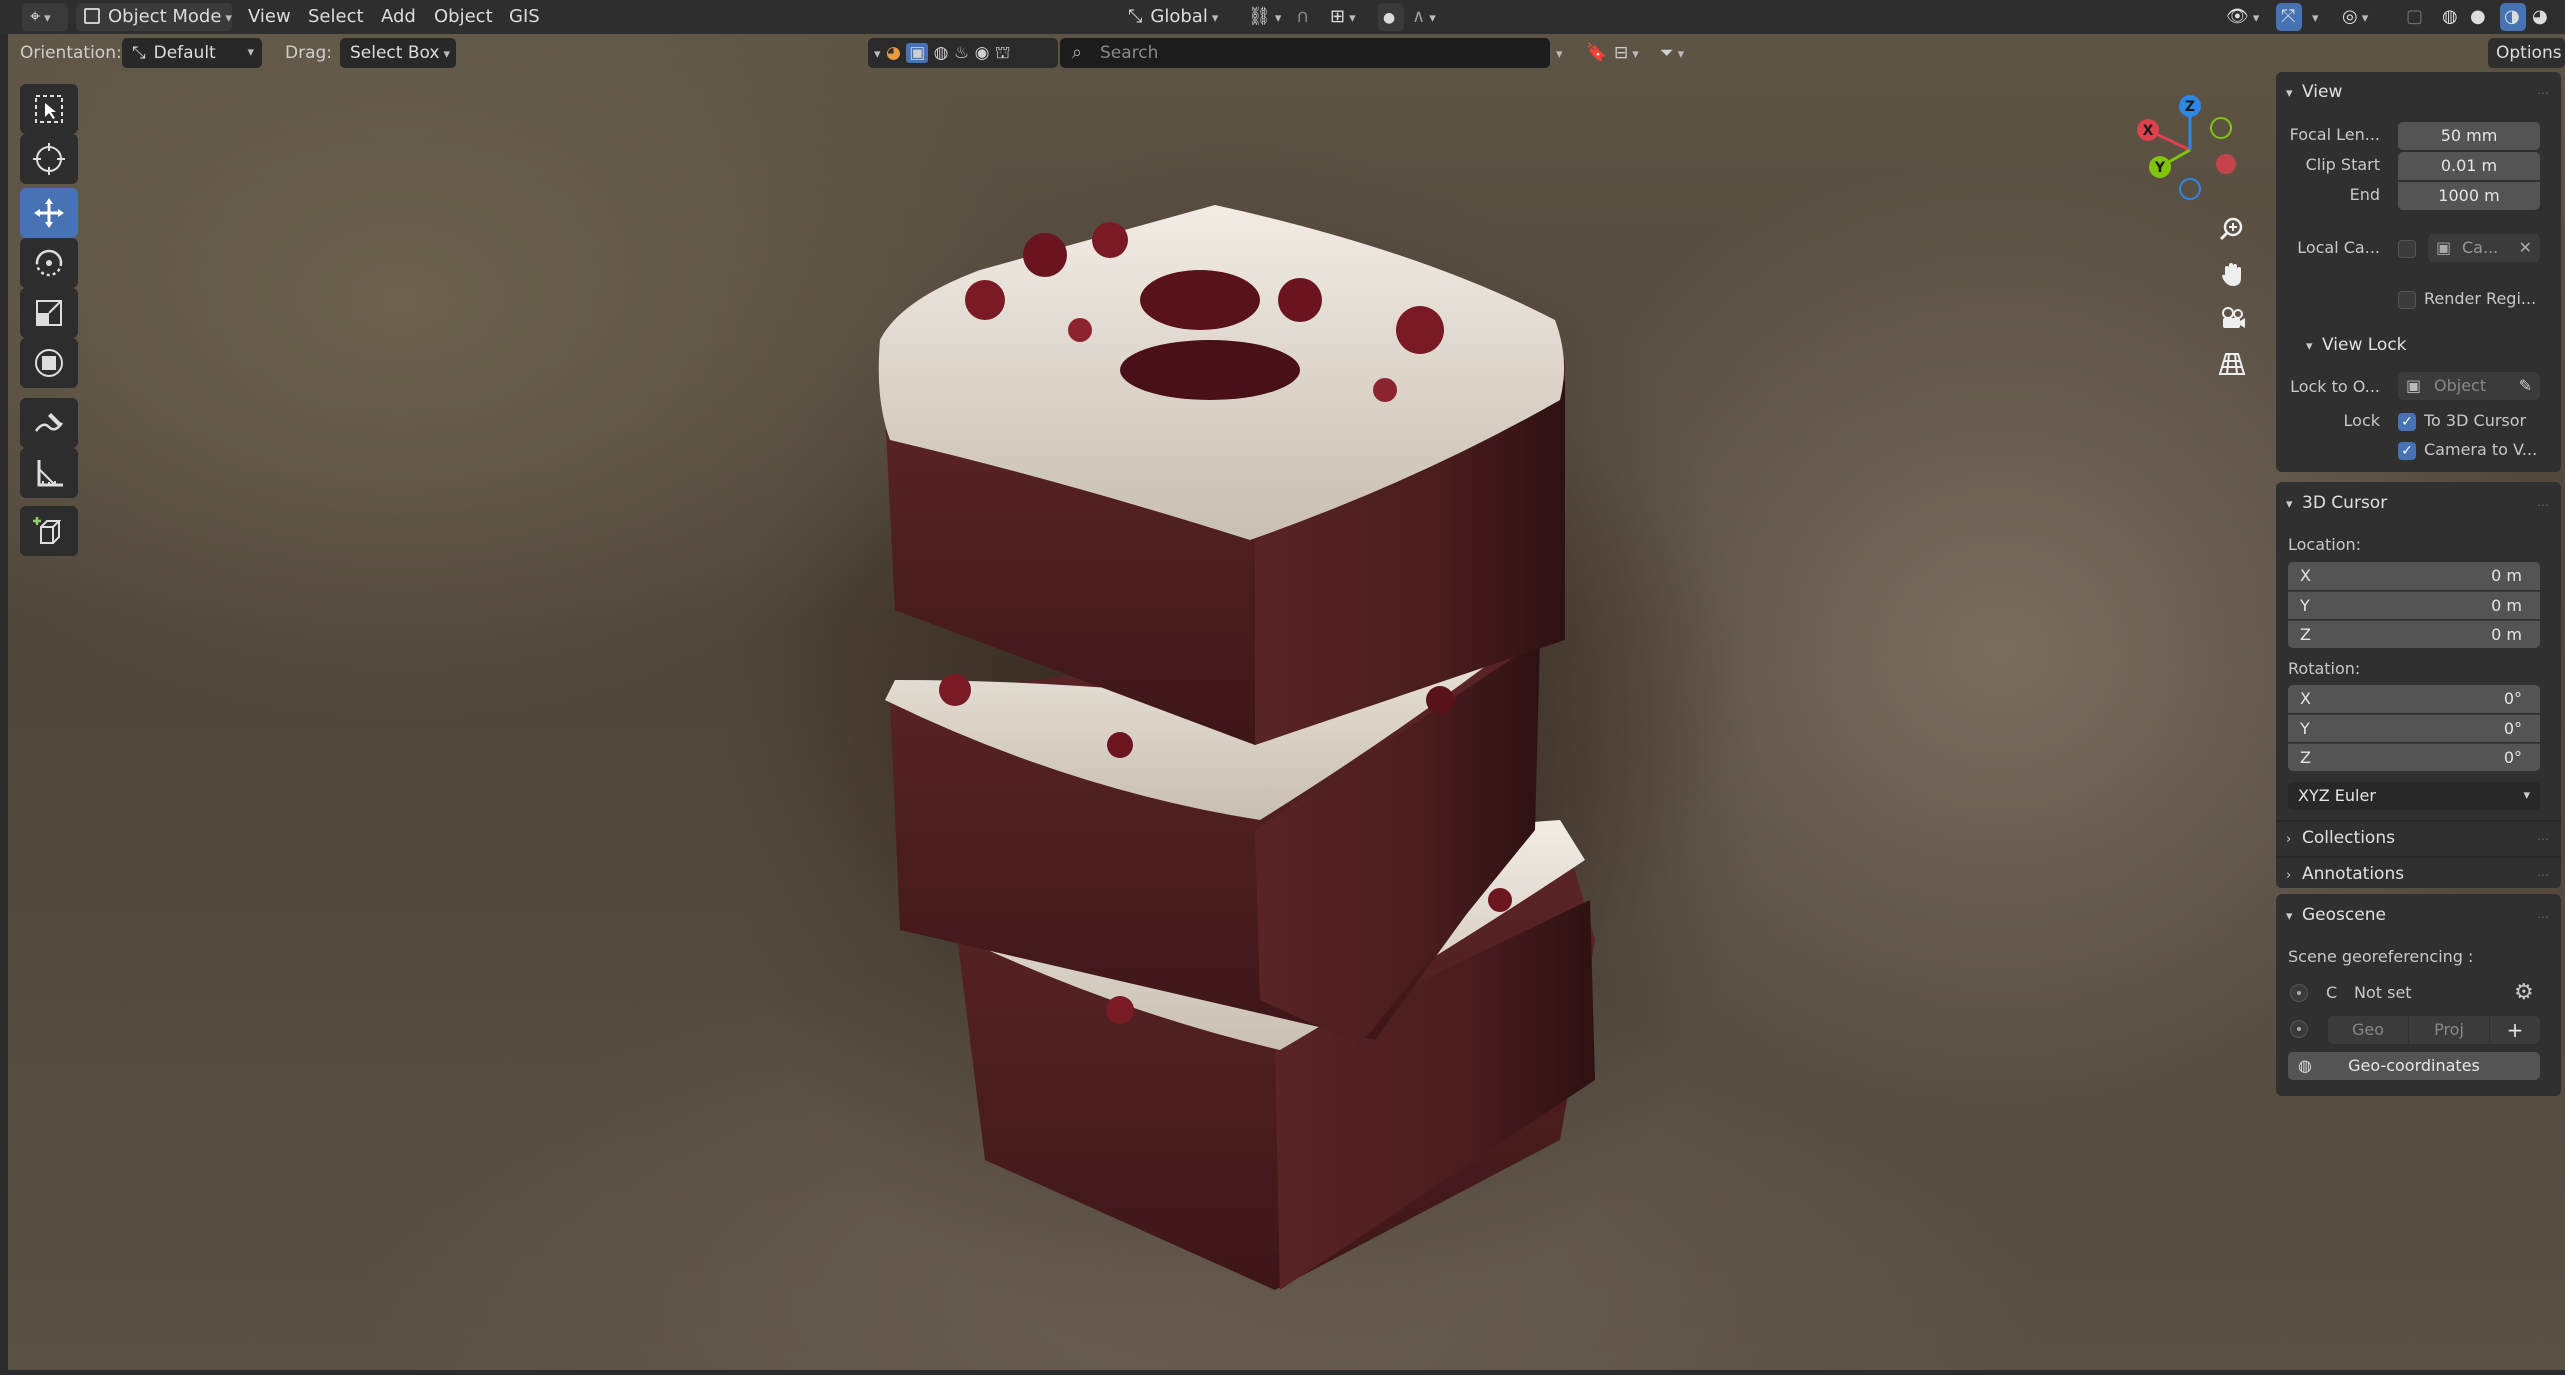 The height and width of the screenshot is (1375, 2565). Describe the element at coordinates (2190, 189) in the screenshot. I see `gizmo-neg-z-axis` at that location.